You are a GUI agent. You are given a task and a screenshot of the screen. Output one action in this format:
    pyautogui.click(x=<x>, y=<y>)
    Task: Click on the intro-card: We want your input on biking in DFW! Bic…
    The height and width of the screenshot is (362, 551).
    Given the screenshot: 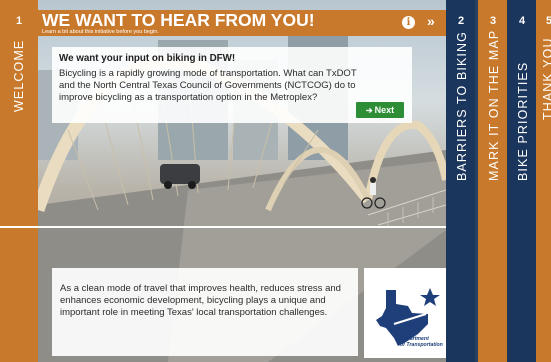 What is the action you would take?
    pyautogui.click(x=232, y=85)
    